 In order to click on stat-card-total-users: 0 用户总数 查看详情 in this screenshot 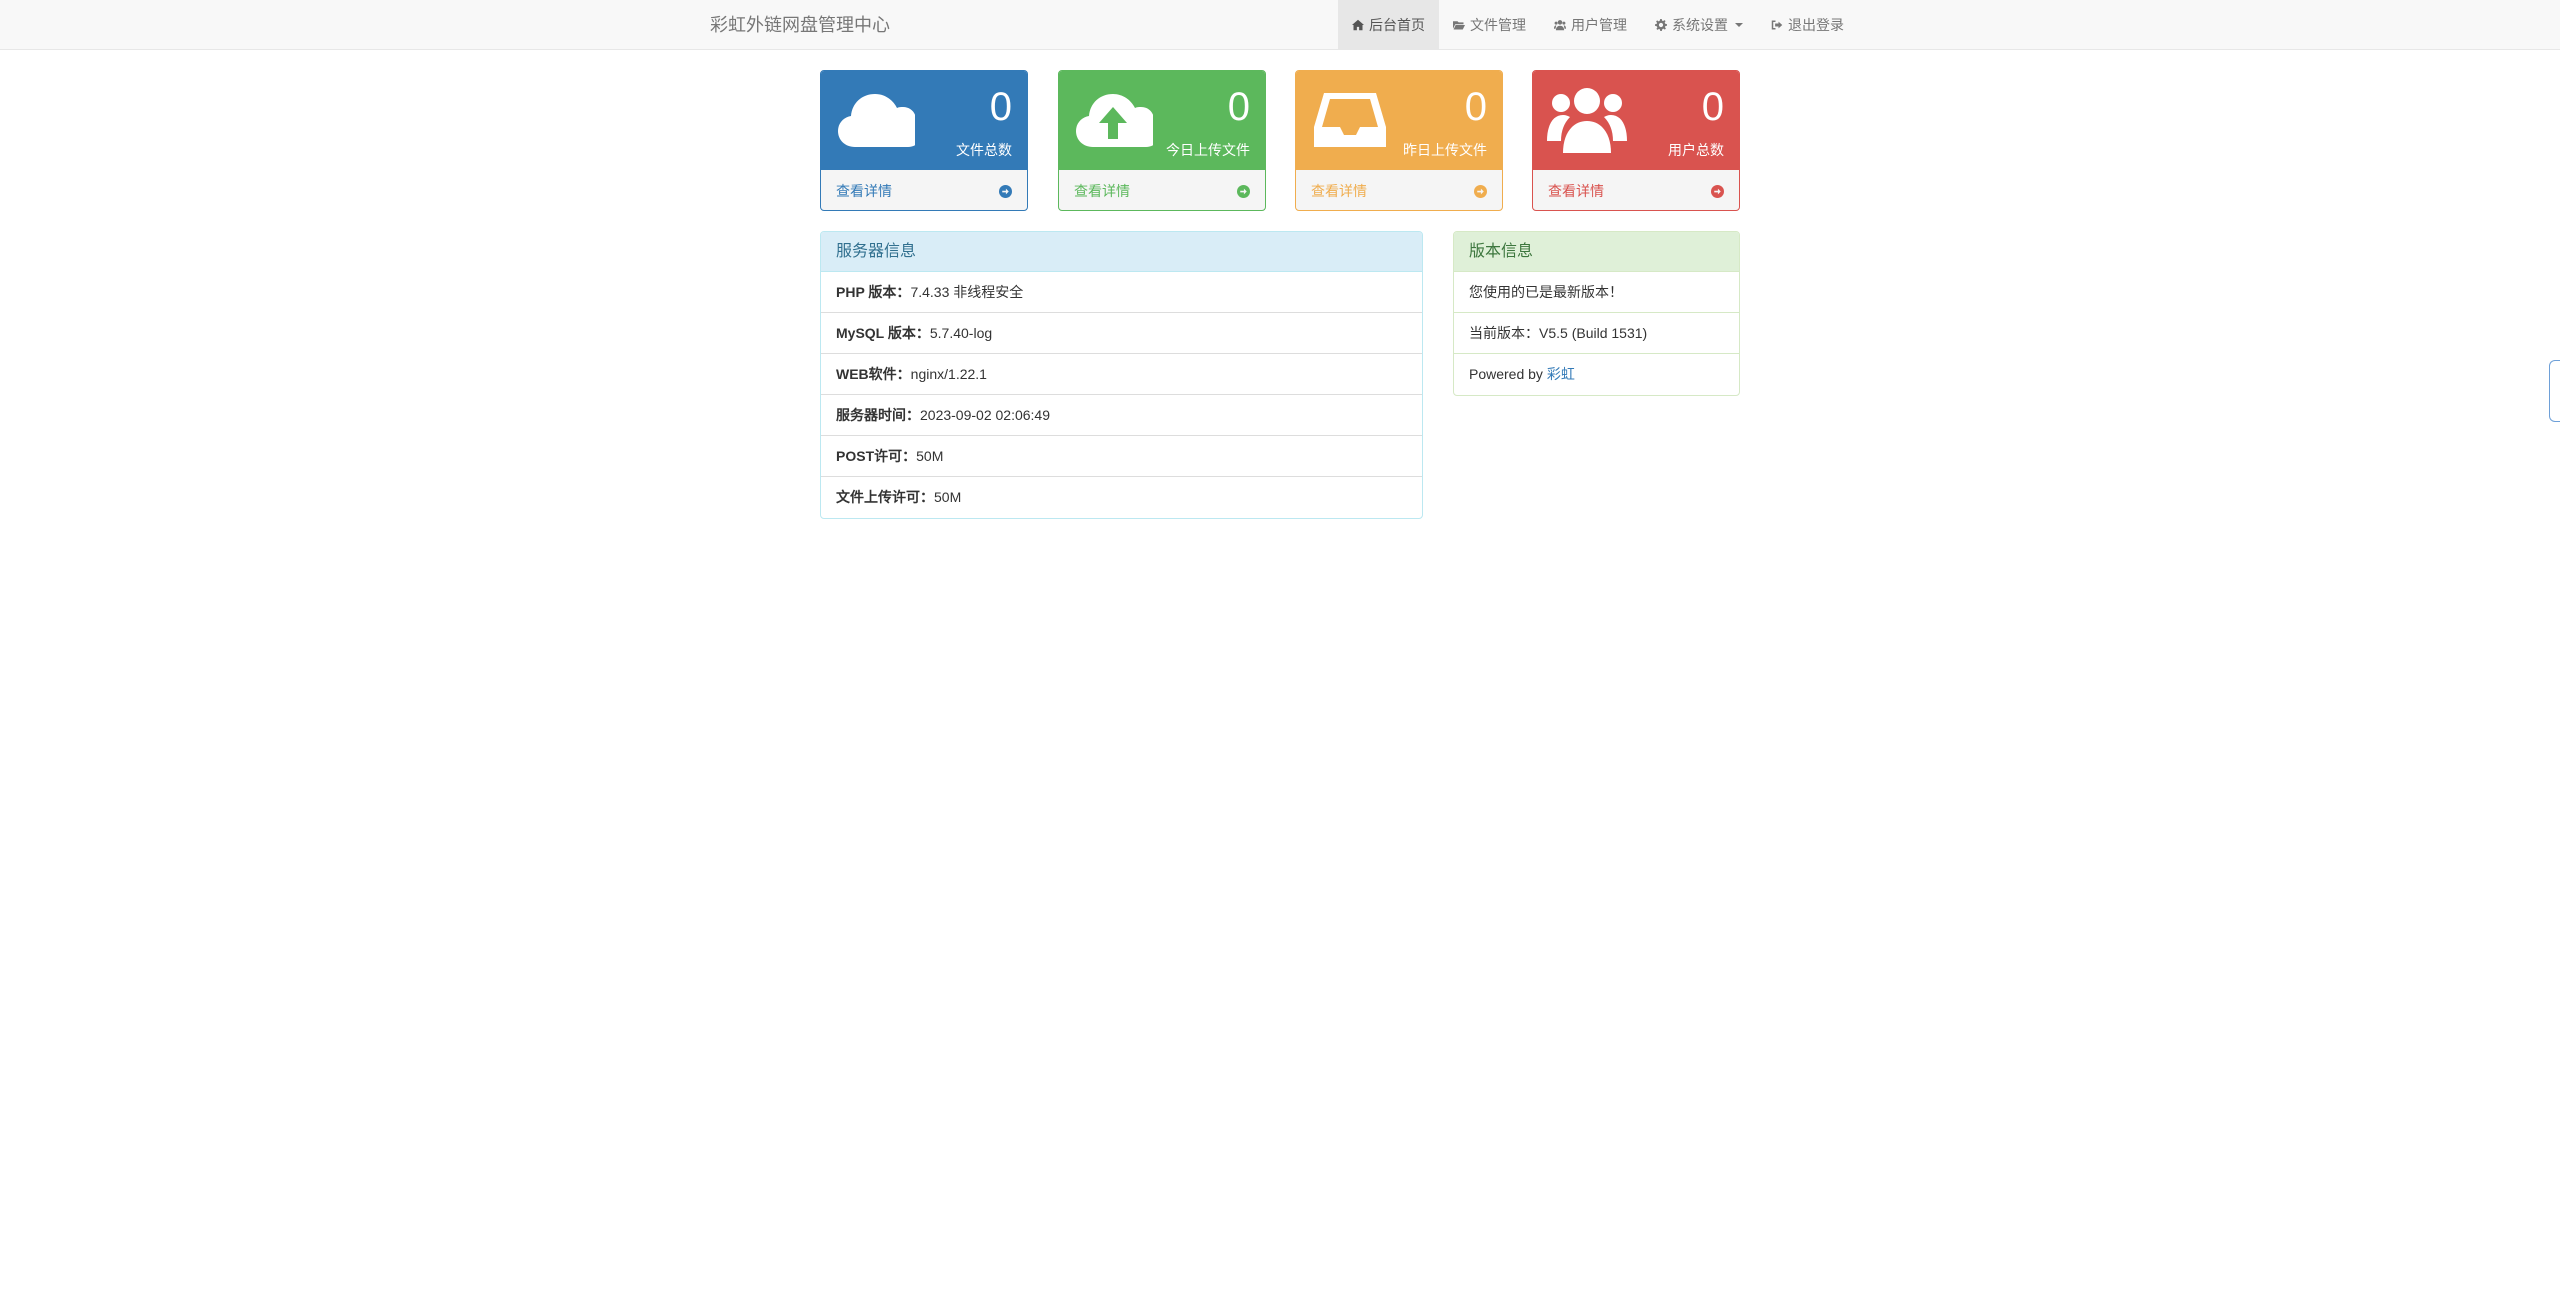, I will do `click(1636, 140)`.